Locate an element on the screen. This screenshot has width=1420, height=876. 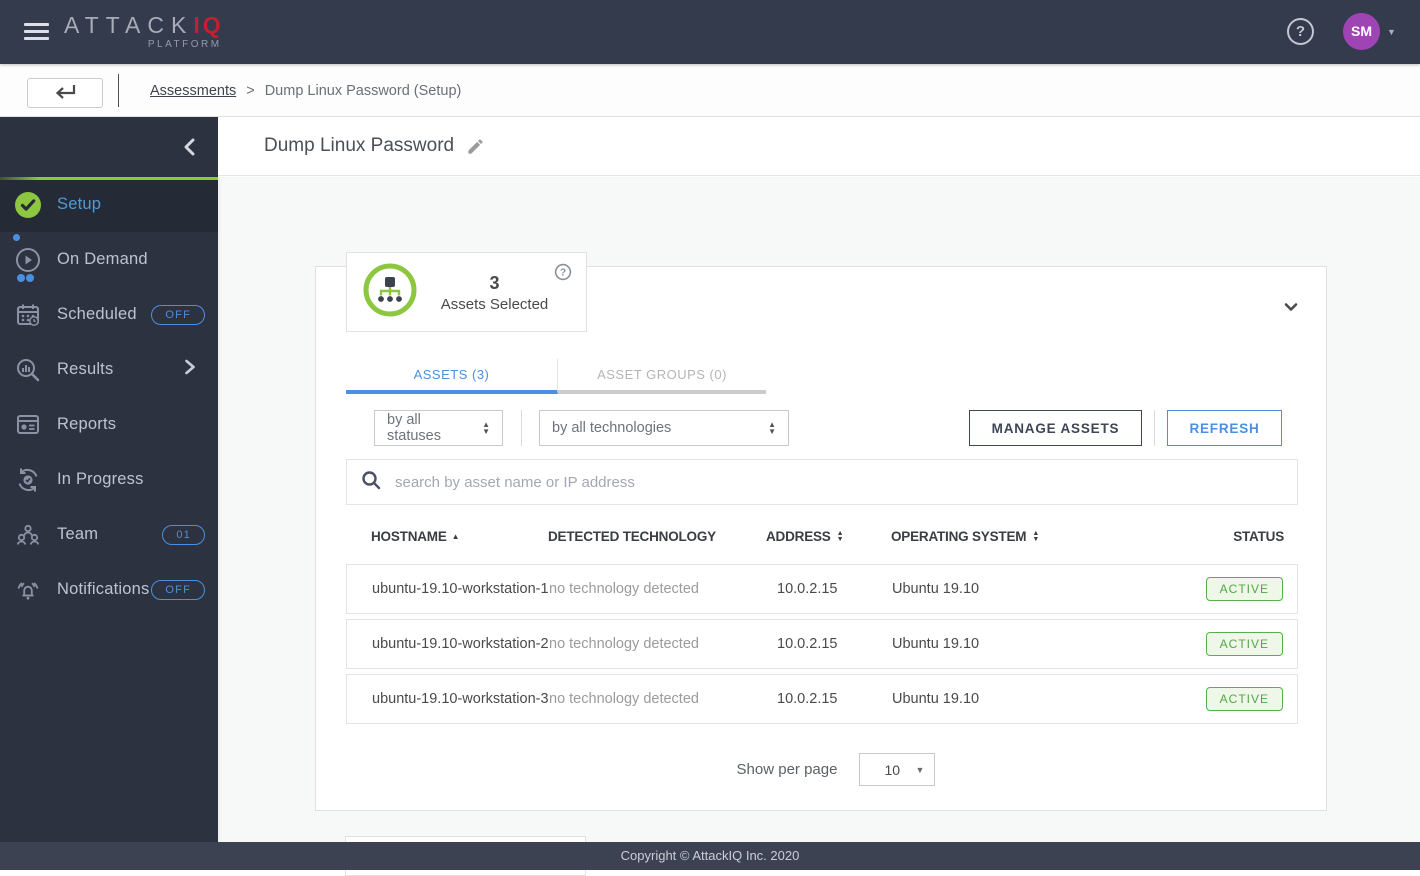
sidebar-item-in-progress: In Progress is located at coordinates (109, 479).